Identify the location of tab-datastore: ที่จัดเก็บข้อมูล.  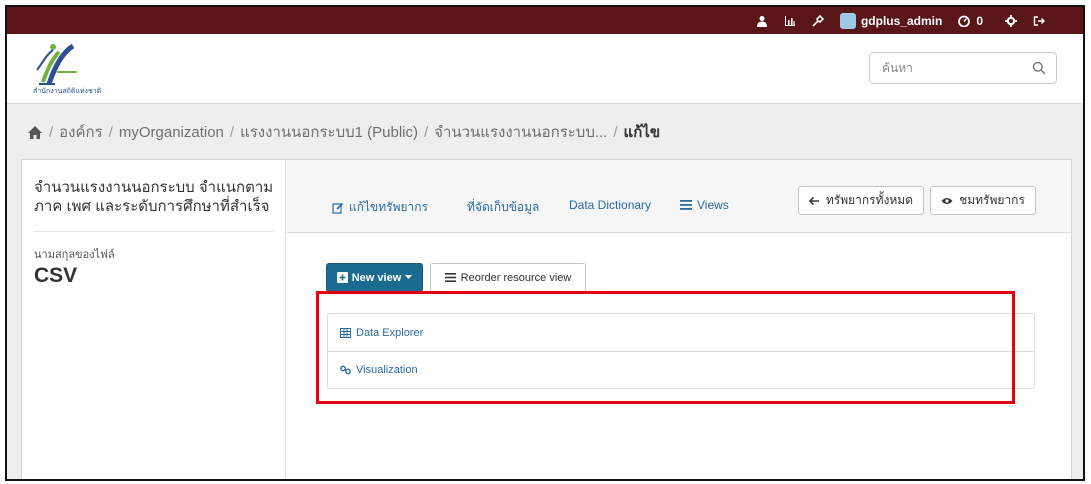
(503, 207).